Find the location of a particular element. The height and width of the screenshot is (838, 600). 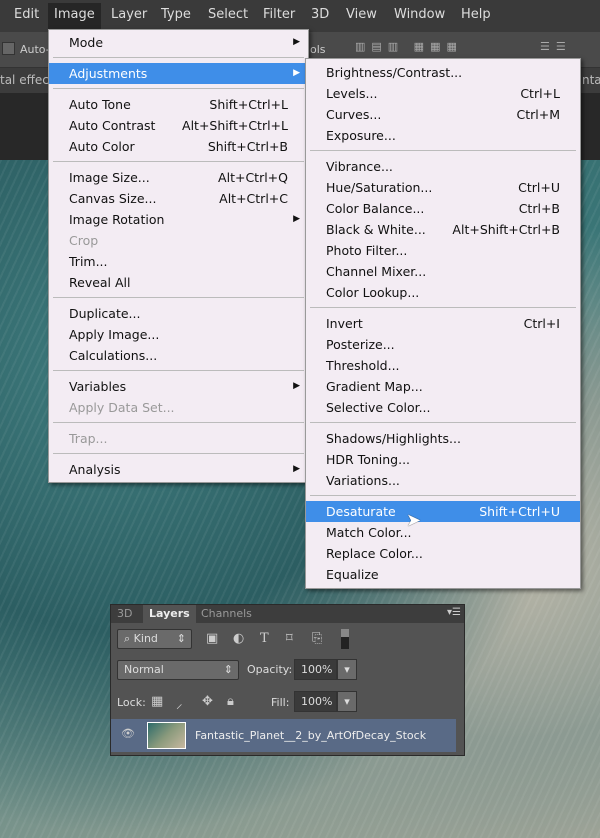

fill-dropdown: ▾ is located at coordinates (347, 701).